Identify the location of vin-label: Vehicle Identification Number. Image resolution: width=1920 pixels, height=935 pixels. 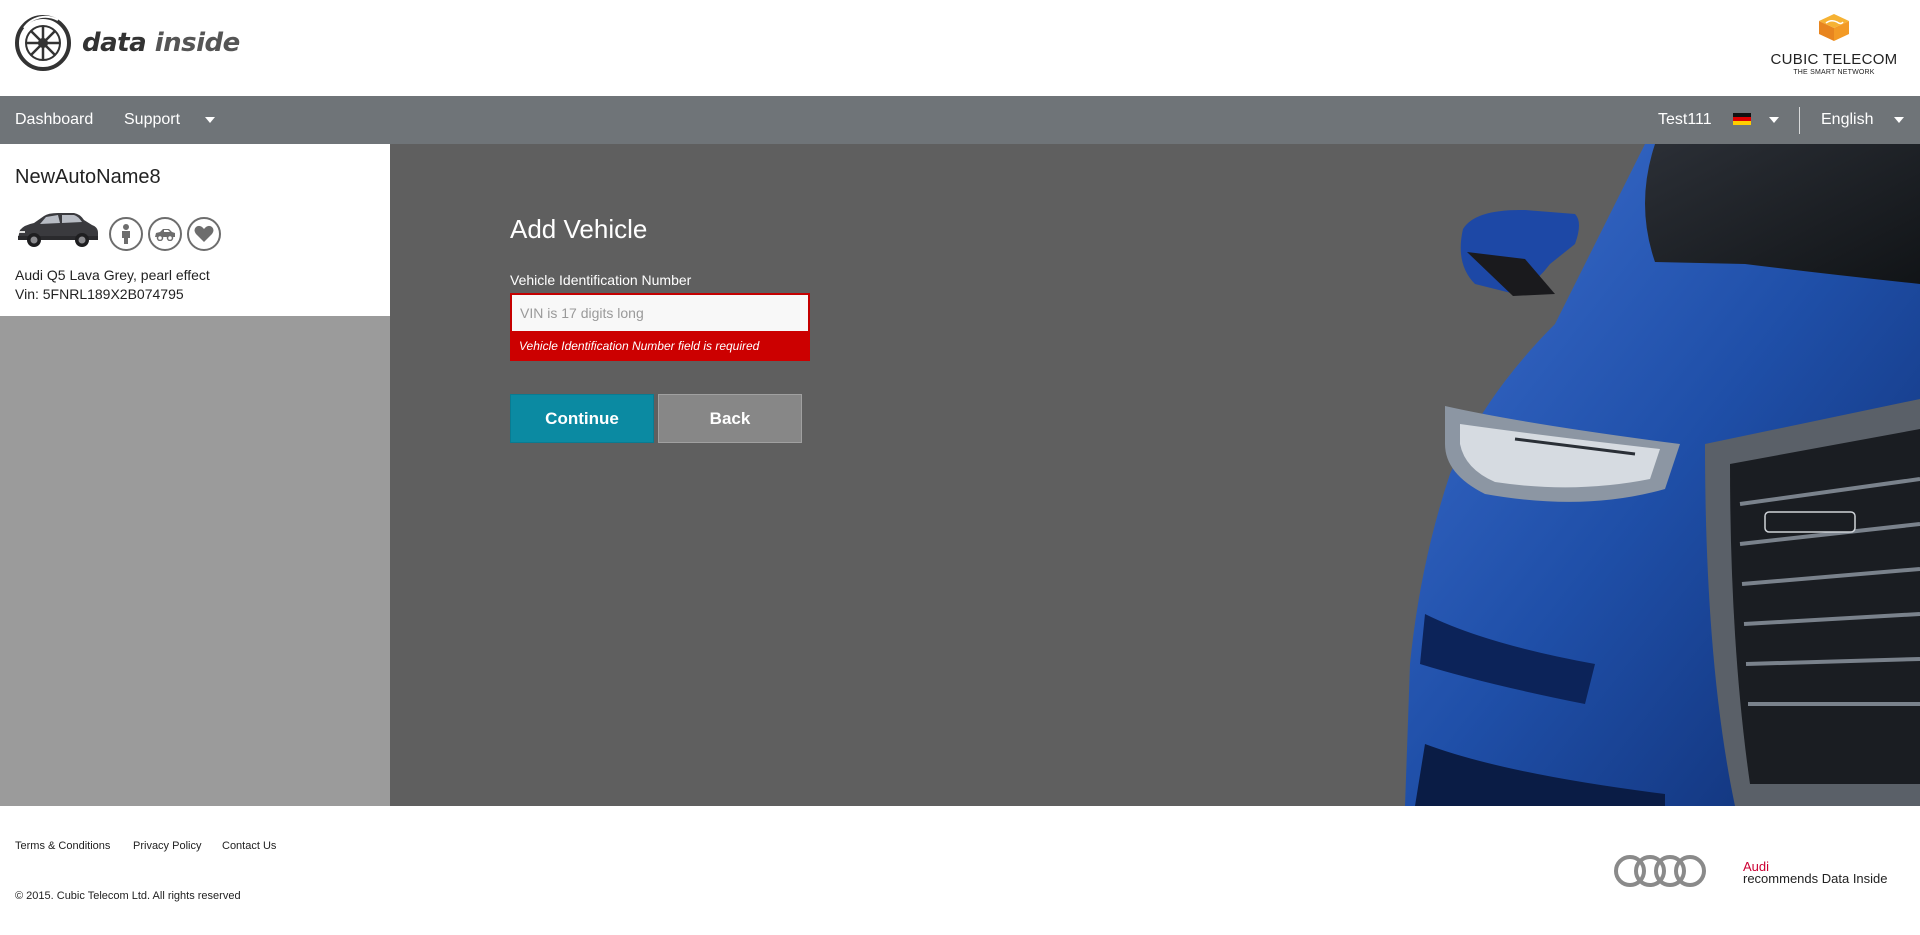
(601, 280).